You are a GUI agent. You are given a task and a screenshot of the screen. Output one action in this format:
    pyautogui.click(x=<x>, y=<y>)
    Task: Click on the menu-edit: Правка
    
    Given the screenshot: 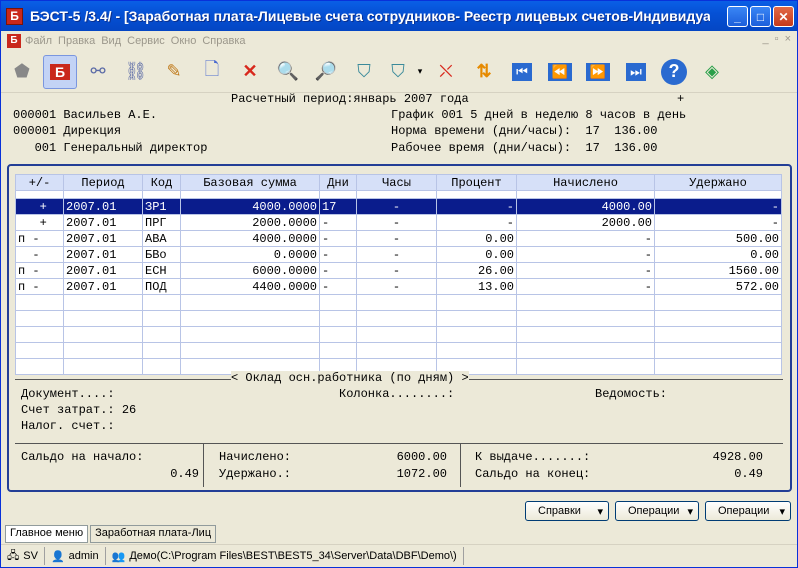 What is the action you would take?
    pyautogui.click(x=76, y=41)
    